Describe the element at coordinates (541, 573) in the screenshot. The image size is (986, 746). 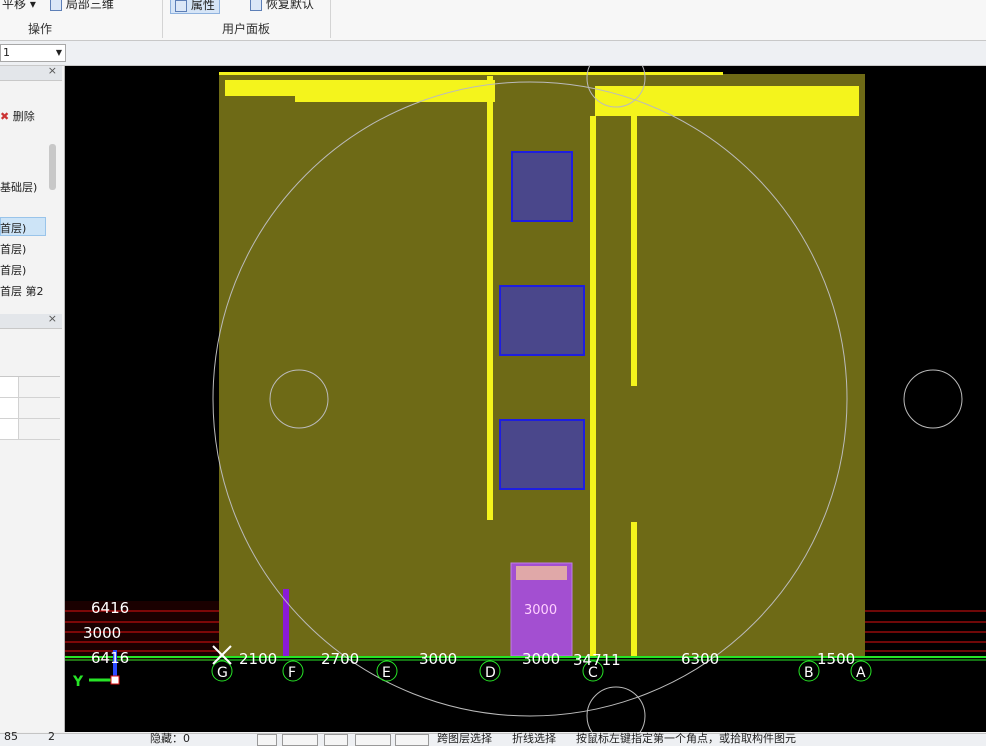
I see `stair-landing` at that location.